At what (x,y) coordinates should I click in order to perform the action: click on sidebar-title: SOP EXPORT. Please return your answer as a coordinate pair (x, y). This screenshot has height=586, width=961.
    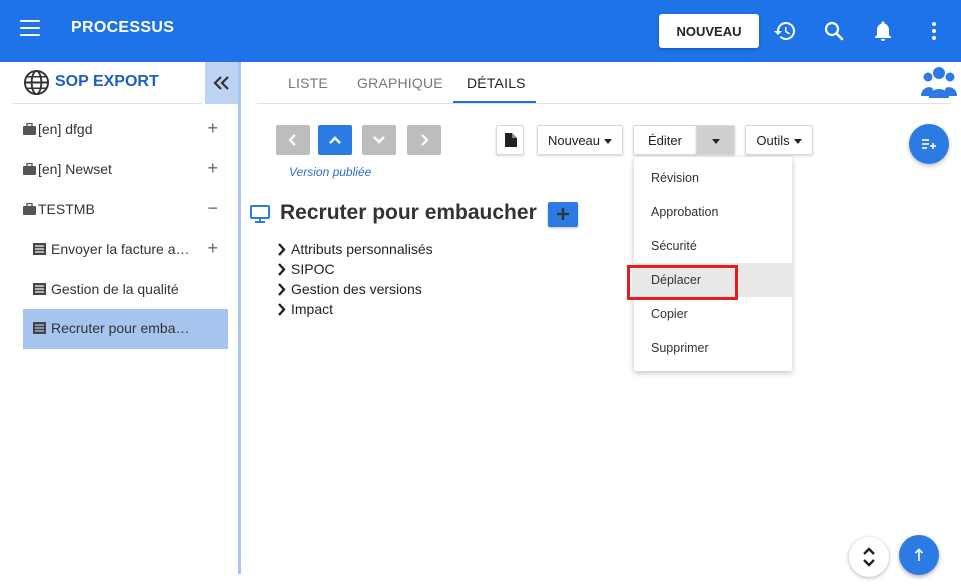
    Looking at the image, I should click on (107, 81).